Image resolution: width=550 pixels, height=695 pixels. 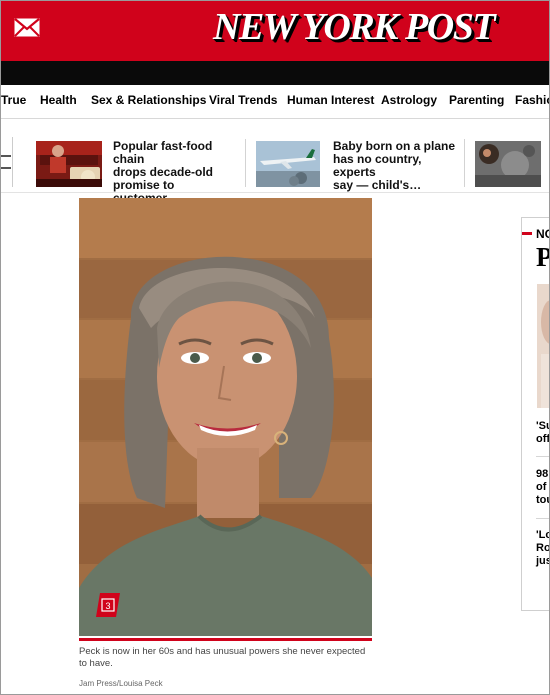 What do you see at coordinates (542, 561) in the screenshot?
I see `rail-item-line: jus` at bounding box center [542, 561].